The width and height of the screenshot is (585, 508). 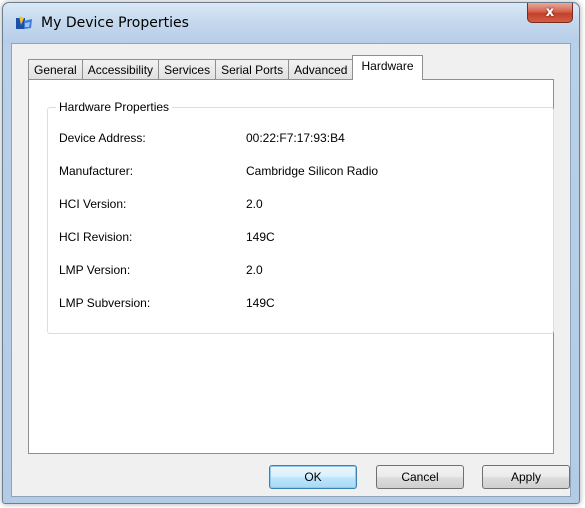 What do you see at coordinates (93, 204) in the screenshot?
I see `property-label: HCI Version:` at bounding box center [93, 204].